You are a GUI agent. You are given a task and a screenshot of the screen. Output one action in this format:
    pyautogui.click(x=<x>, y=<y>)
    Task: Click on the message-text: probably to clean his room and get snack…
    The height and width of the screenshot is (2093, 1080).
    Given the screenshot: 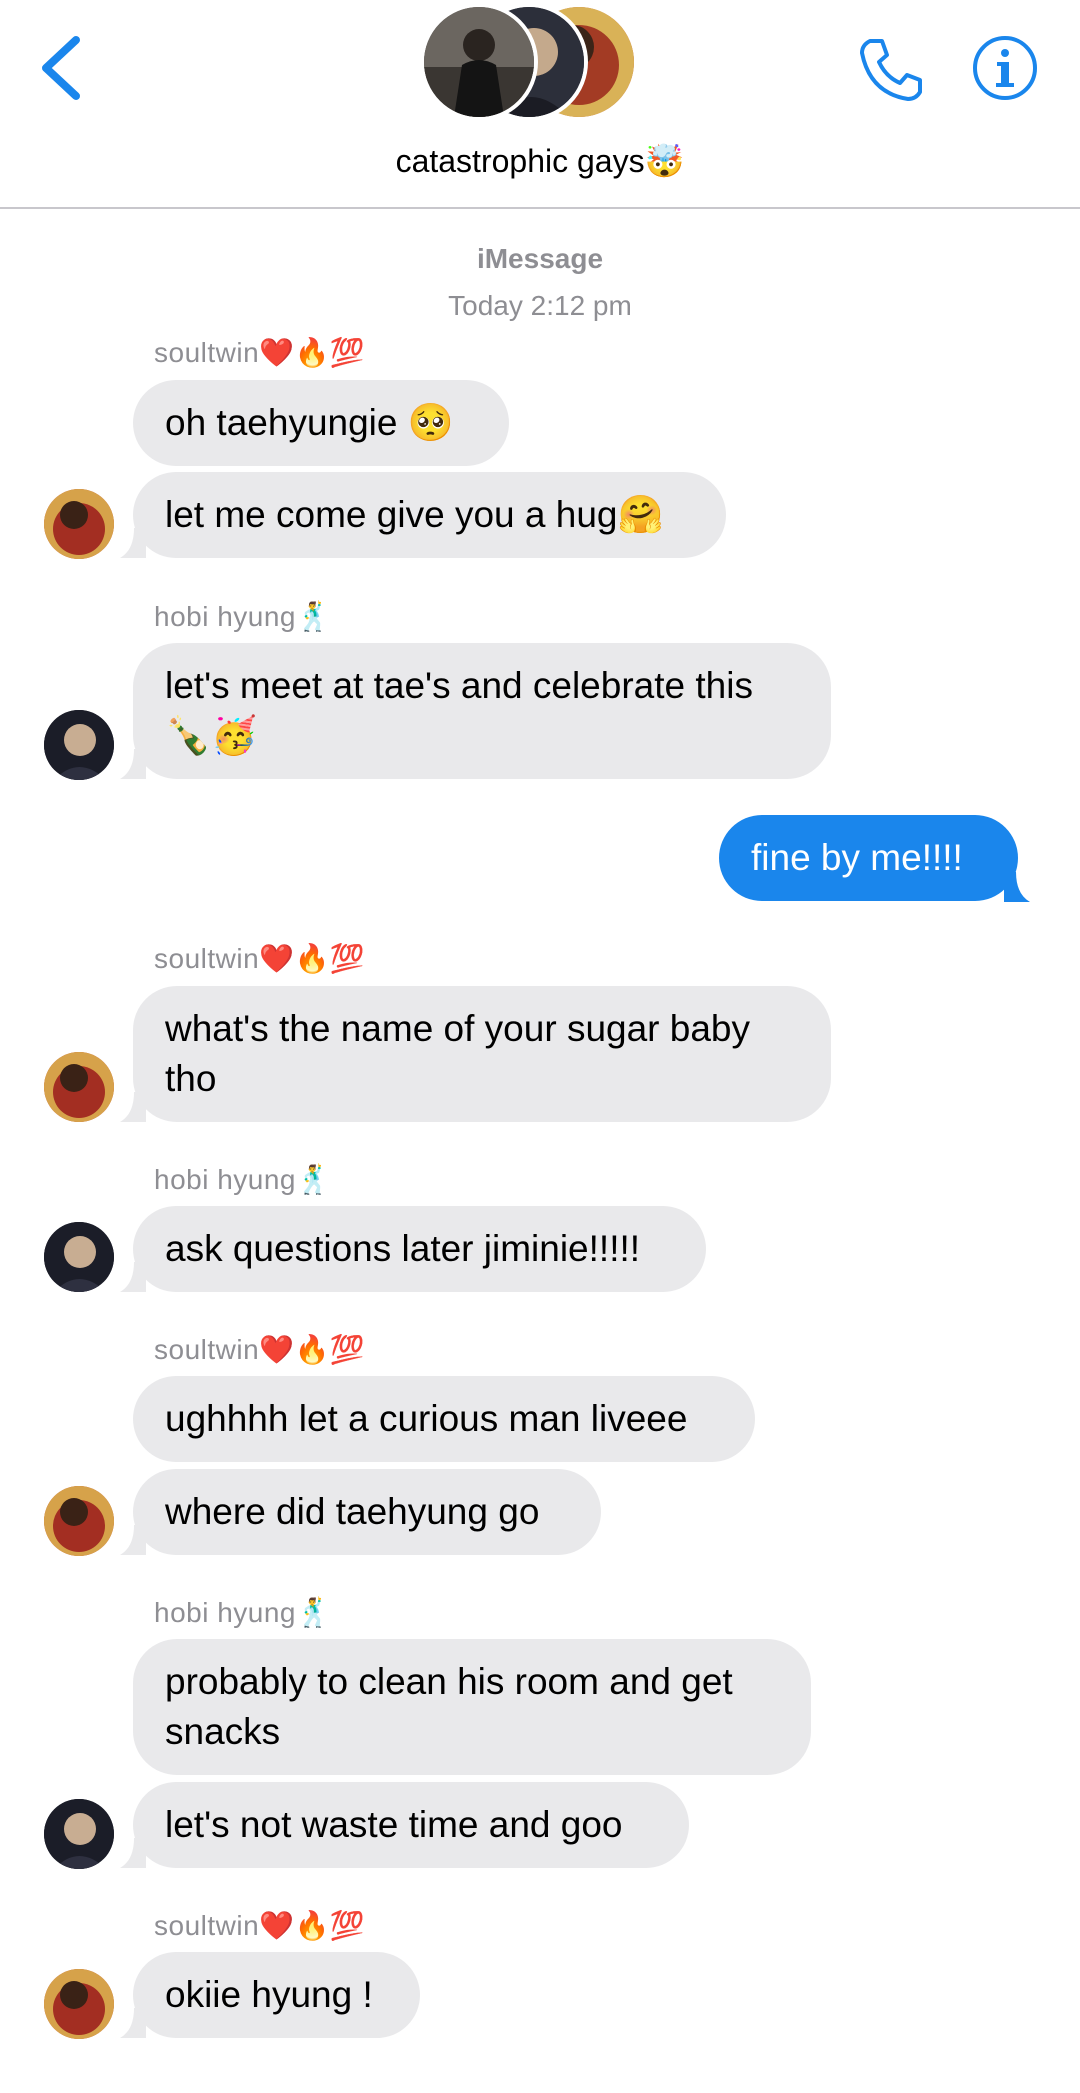 What is the action you would take?
    pyautogui.click(x=449, y=1706)
    